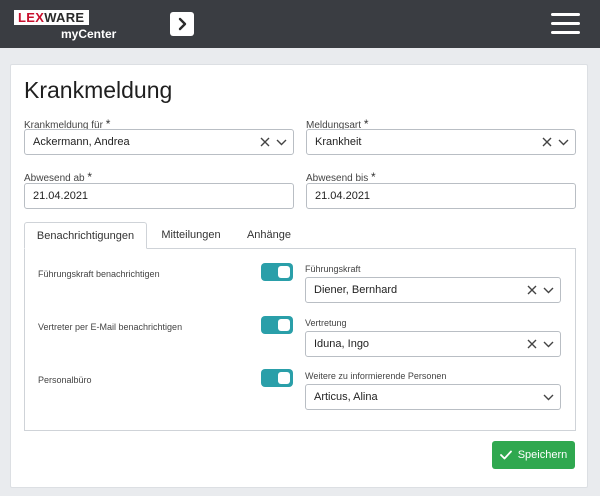 Image resolution: width=600 pixels, height=496 pixels. Describe the element at coordinates (333, 269) in the screenshot. I see `fuehrungskraft-label: Führungskraft` at that location.